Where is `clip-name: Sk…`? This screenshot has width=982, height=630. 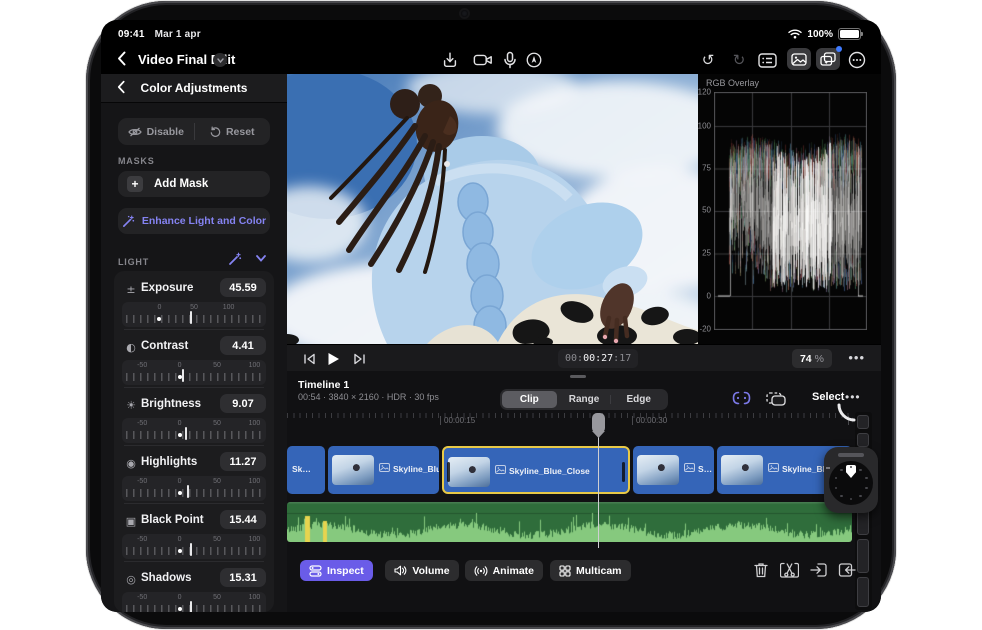
clip-name: Sk… is located at coordinates (301, 469).